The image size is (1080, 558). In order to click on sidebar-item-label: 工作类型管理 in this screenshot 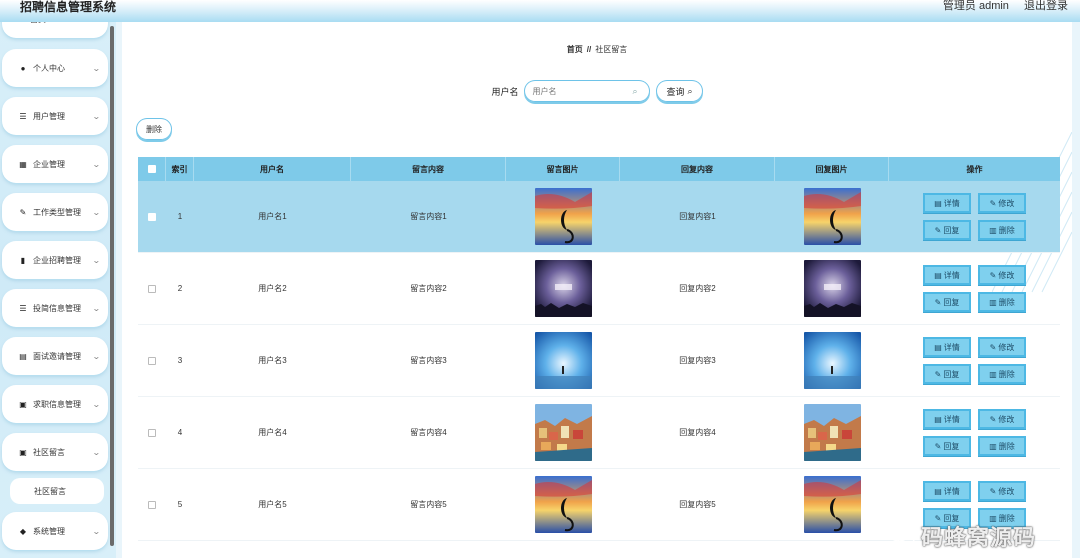, I will do `click(57, 212)`.